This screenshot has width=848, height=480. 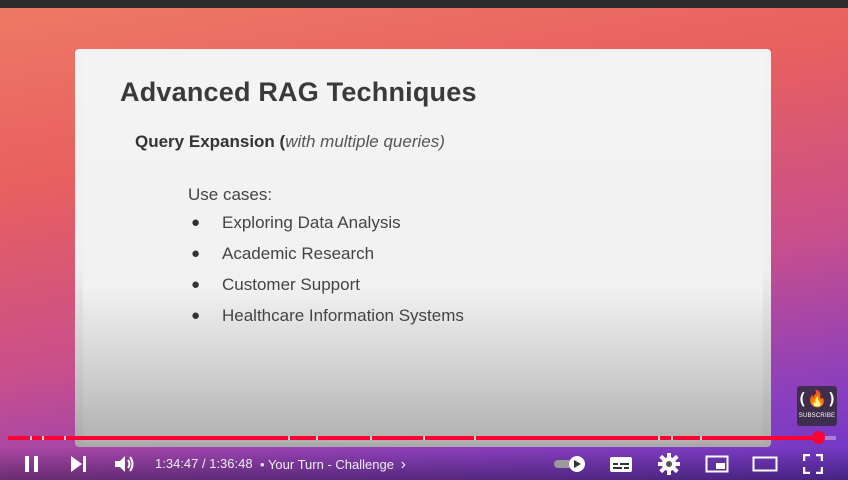 I want to click on list-item: ● Academic Research, so click(x=327, y=253).